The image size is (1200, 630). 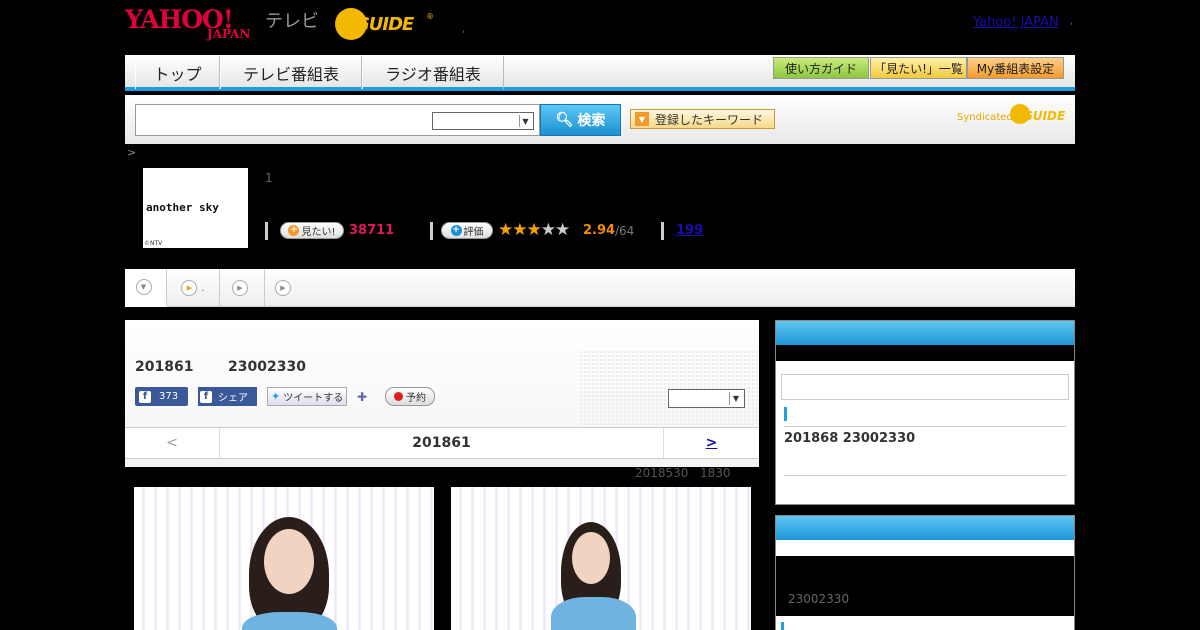 I want to click on registered-keywords-label: 登録したキーワード, so click(x=709, y=119).